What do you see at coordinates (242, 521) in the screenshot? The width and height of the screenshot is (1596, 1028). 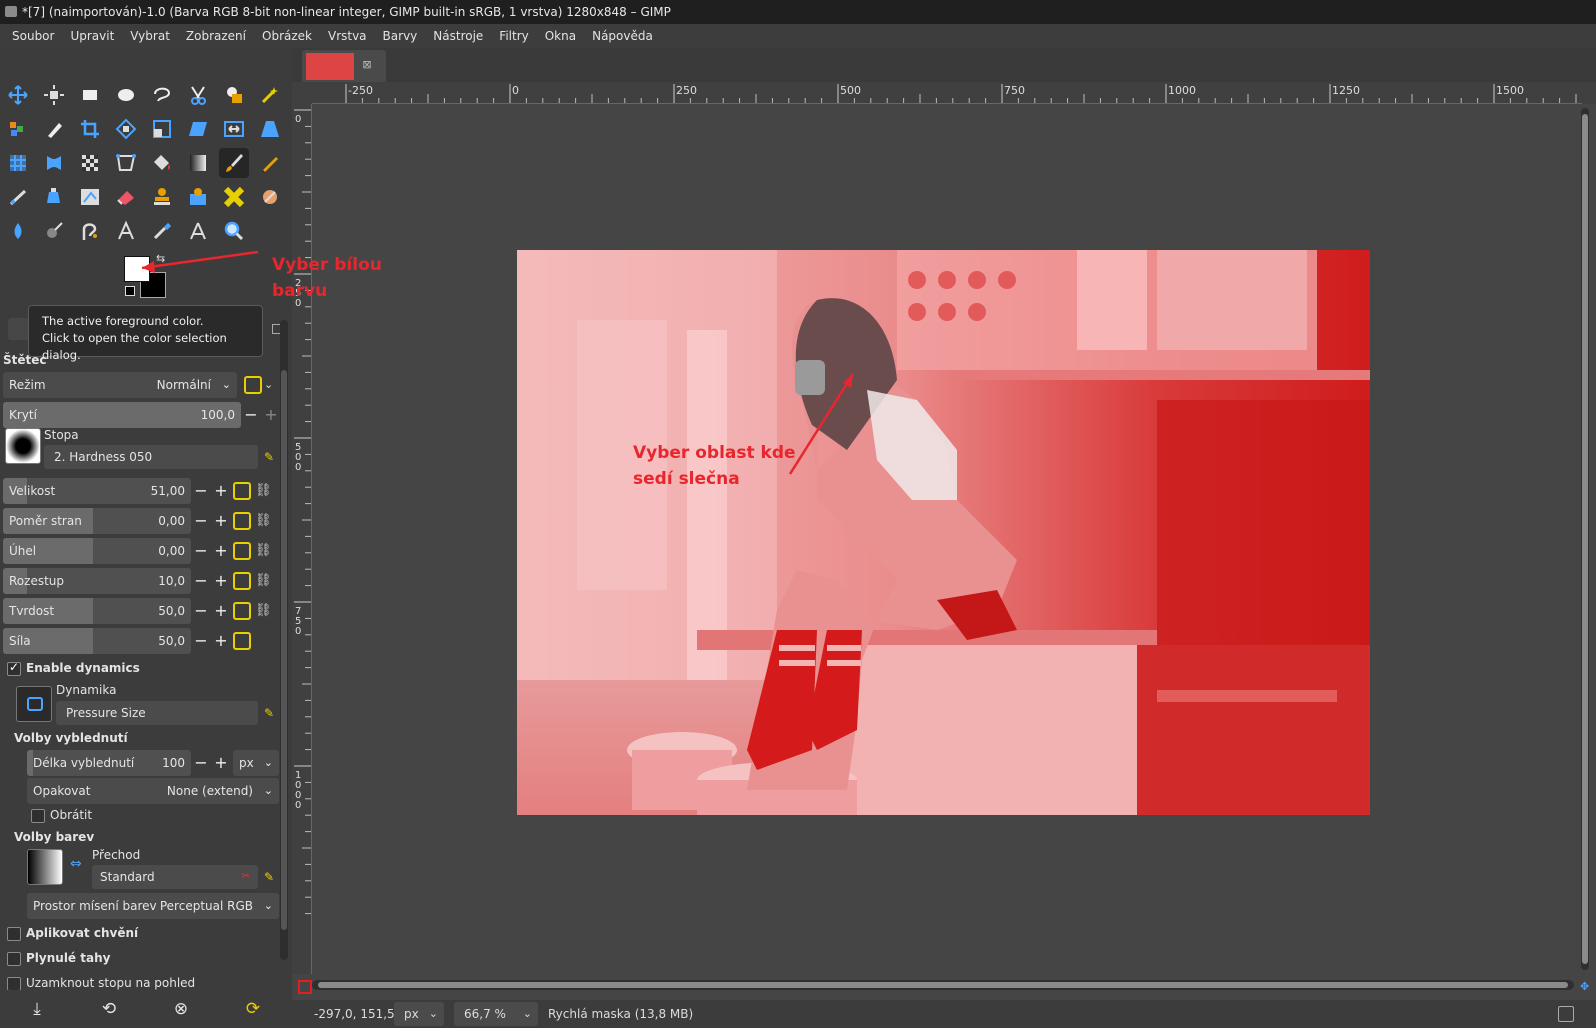 I see `aspect-reset-icon` at bounding box center [242, 521].